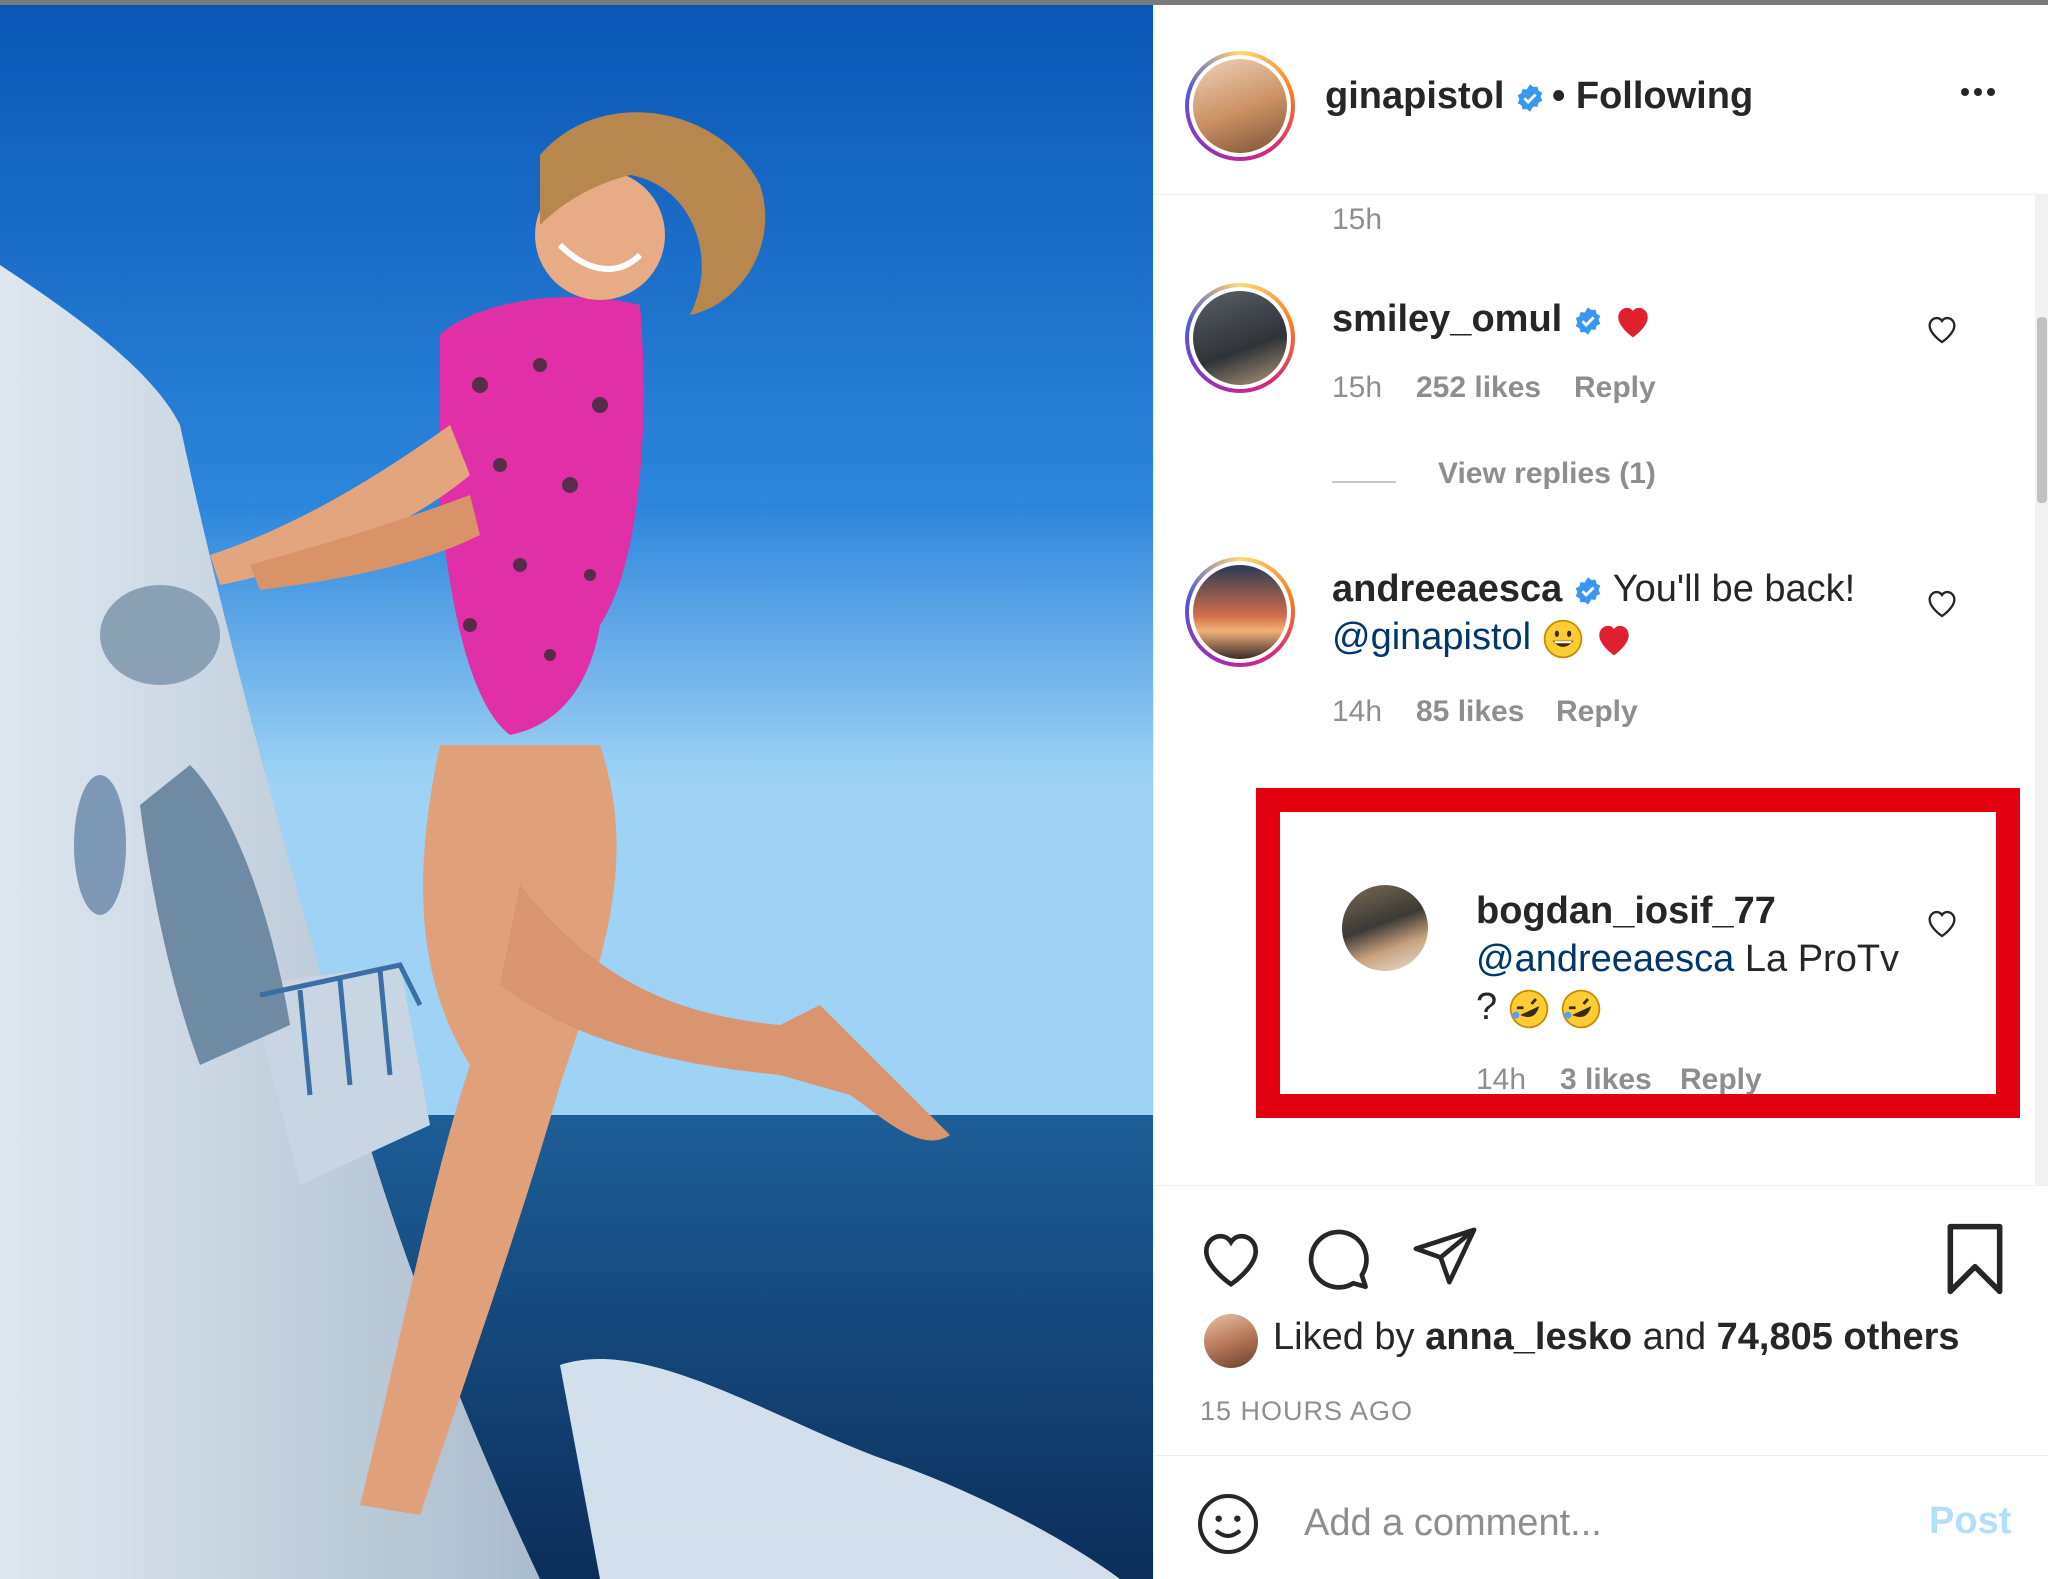 This screenshot has height=1579, width=2048. I want to click on comment-body: andreeaesca You'll be back! @ginapistol, so click(1612, 613).